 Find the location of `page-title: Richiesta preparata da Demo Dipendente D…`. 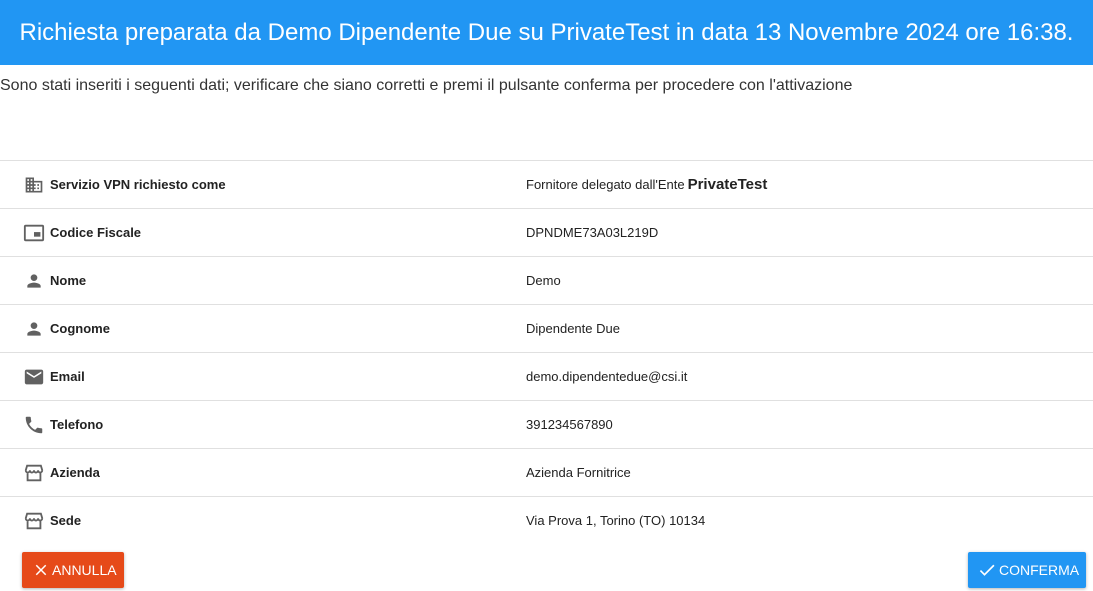

page-title: Richiesta preparata da Demo Dipendente D… is located at coordinates (546, 32).